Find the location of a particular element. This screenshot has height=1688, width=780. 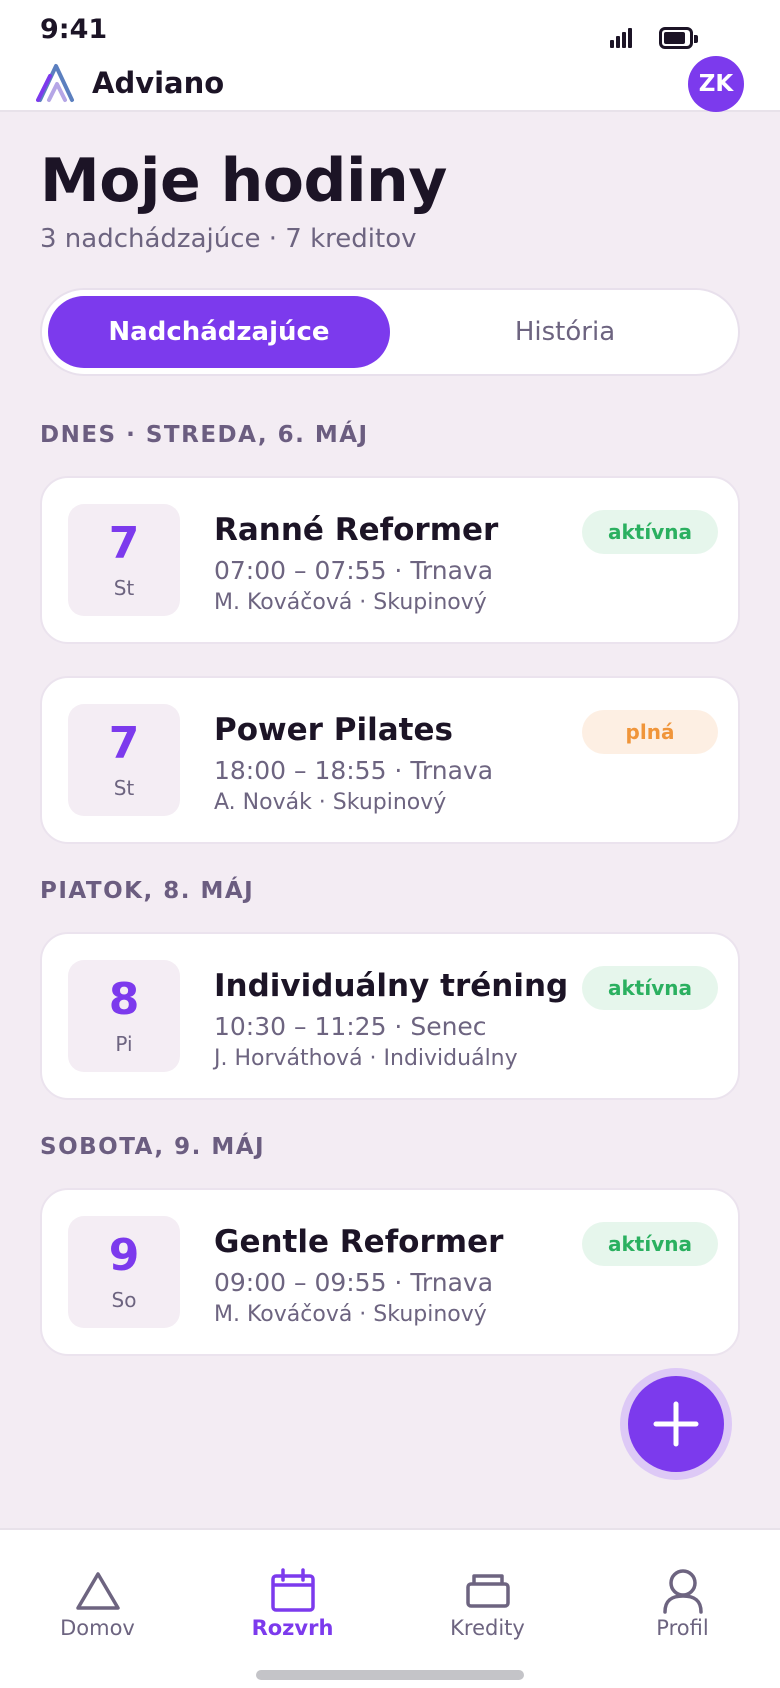

signal-icon is located at coordinates (622, 37).